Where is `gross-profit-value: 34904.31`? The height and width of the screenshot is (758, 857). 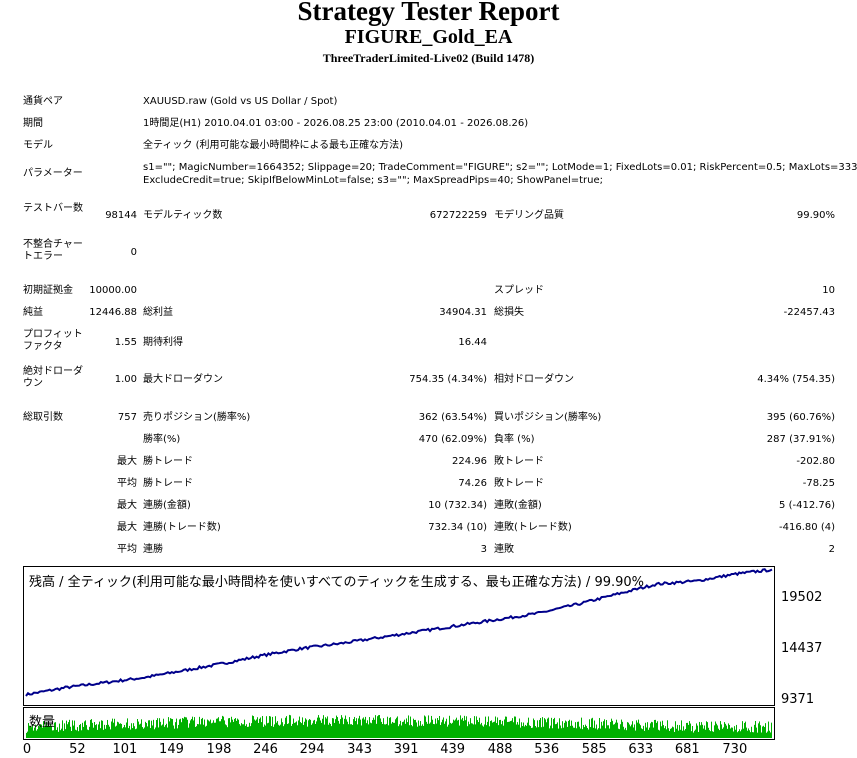
gross-profit-value: 34904.31 is located at coordinates (463, 312).